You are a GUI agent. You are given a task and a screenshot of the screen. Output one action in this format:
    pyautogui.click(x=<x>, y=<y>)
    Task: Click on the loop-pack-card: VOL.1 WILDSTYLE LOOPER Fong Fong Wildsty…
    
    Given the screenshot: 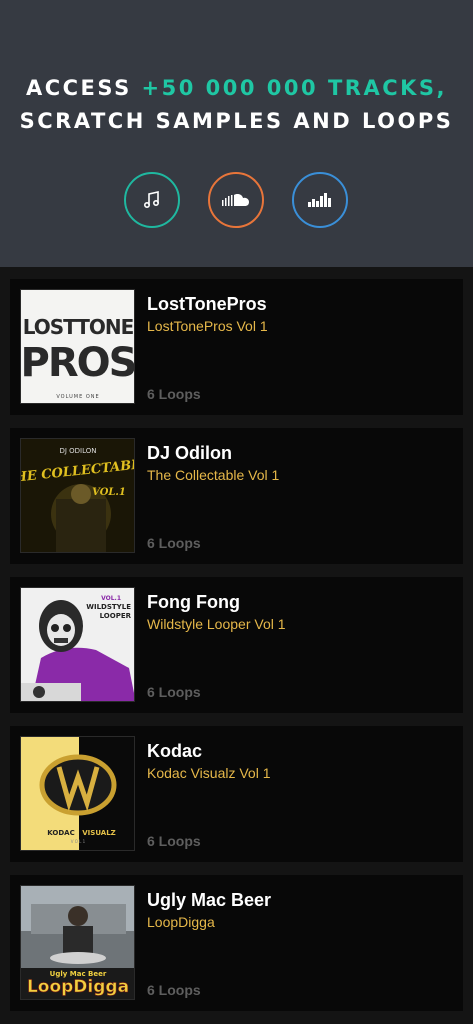 What is the action you would take?
    pyautogui.click(x=236, y=645)
    